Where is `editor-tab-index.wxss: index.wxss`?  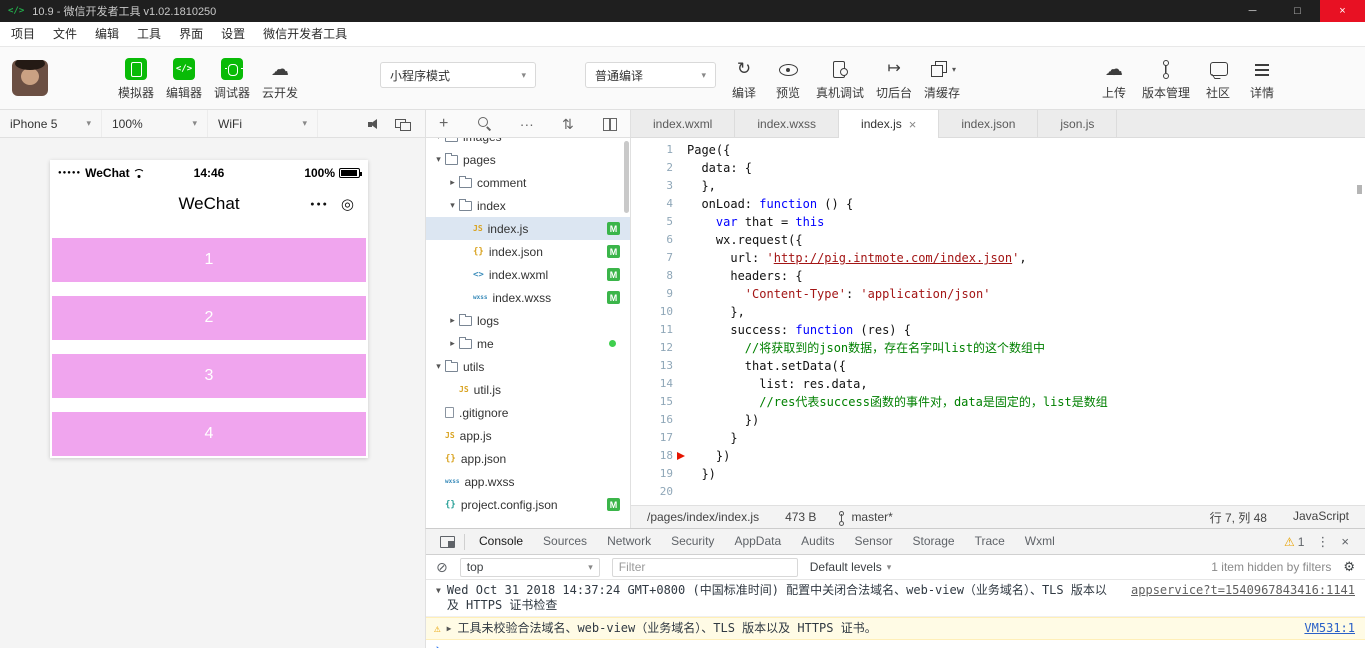
editor-tab-index.wxss: index.wxss is located at coordinates (787, 123).